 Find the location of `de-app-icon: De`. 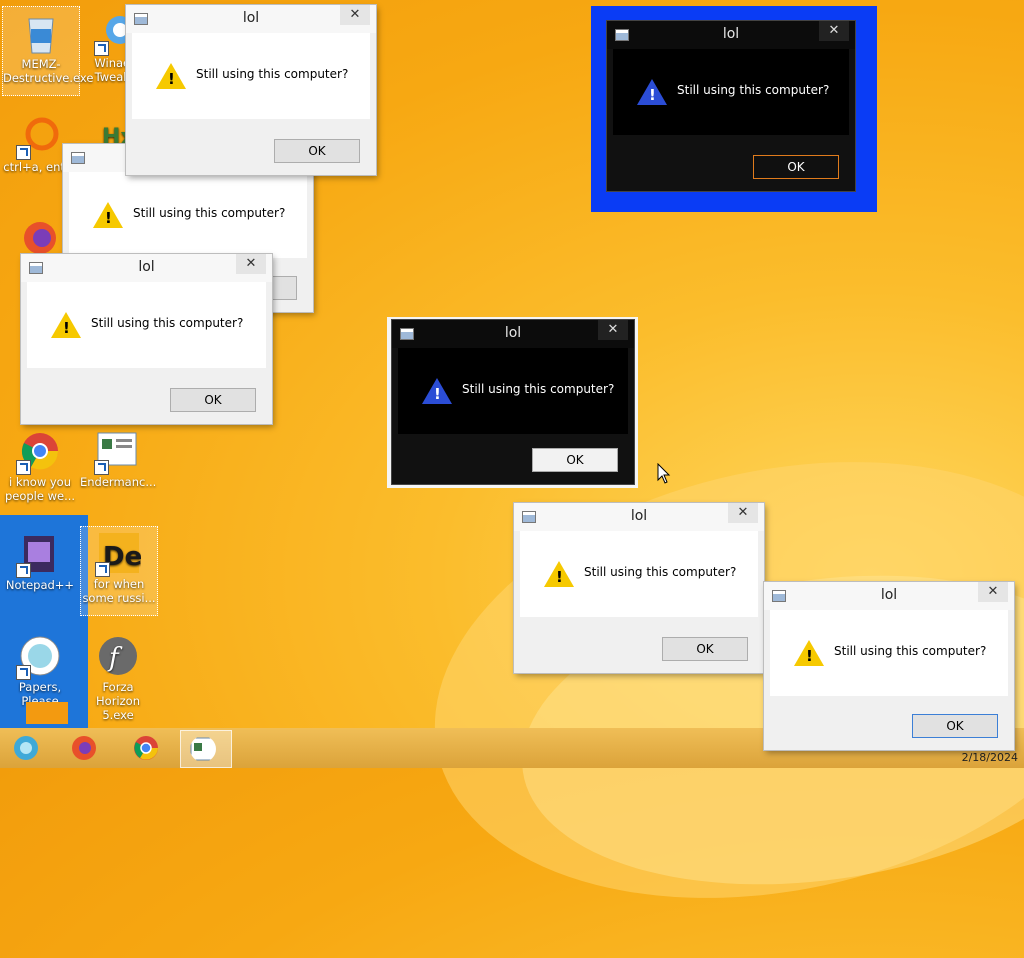

de-app-icon: De is located at coordinates (118, 554).